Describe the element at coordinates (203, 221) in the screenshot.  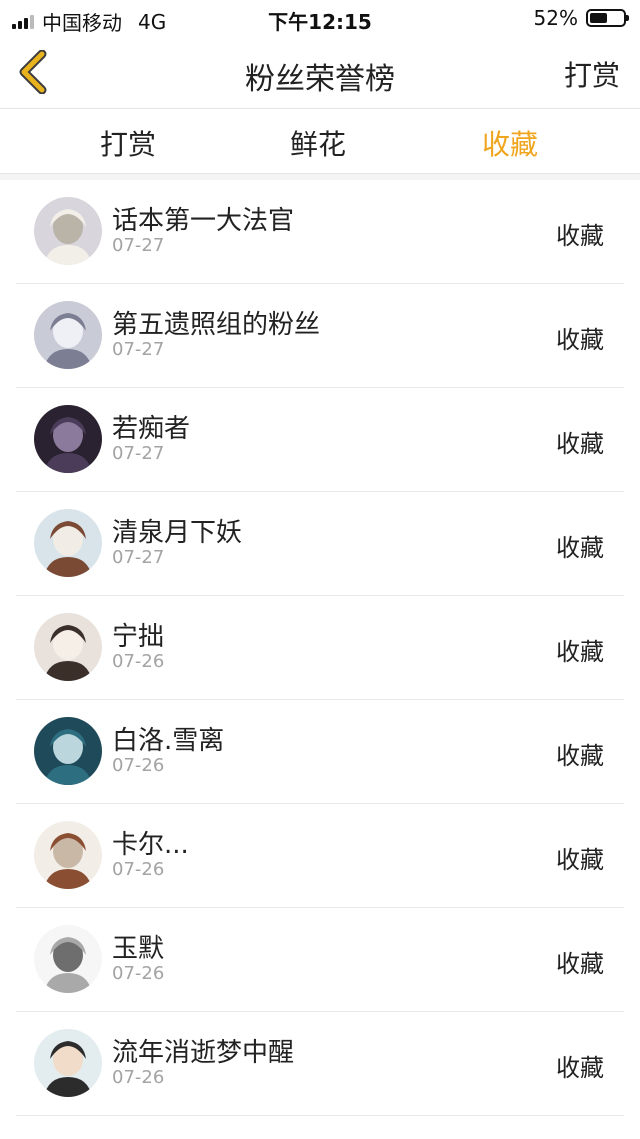
I see `fan-name: 话本第一大法官` at that location.